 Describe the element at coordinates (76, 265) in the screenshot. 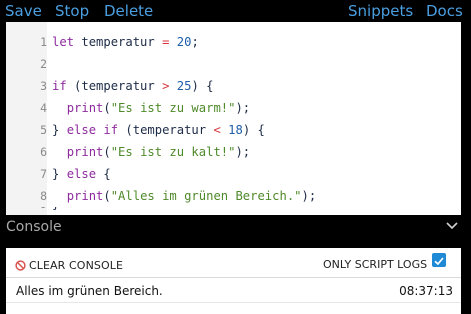

I see `clear-console-label: CLEAR CONSOLE` at that location.